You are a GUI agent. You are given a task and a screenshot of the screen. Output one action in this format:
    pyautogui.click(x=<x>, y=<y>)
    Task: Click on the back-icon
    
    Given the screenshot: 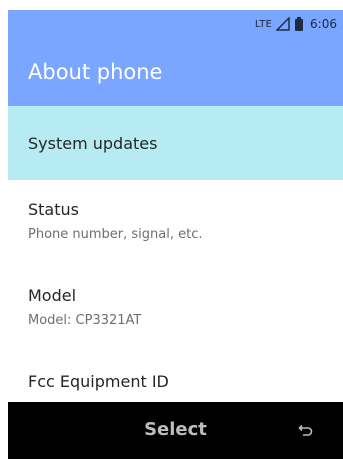 What is the action you would take?
    pyautogui.click(x=305, y=431)
    